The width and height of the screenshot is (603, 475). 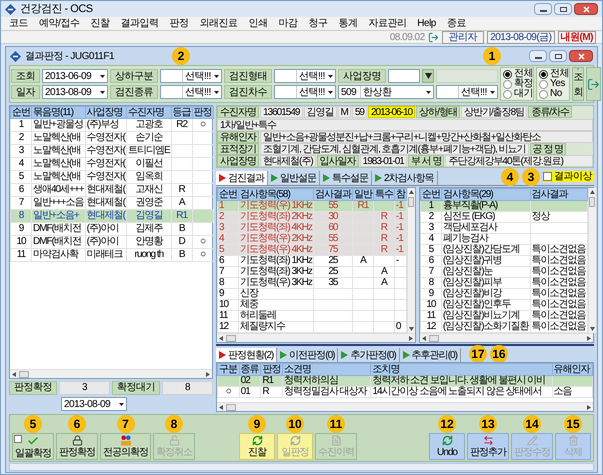 I want to click on checkbox, so click(x=547, y=176).